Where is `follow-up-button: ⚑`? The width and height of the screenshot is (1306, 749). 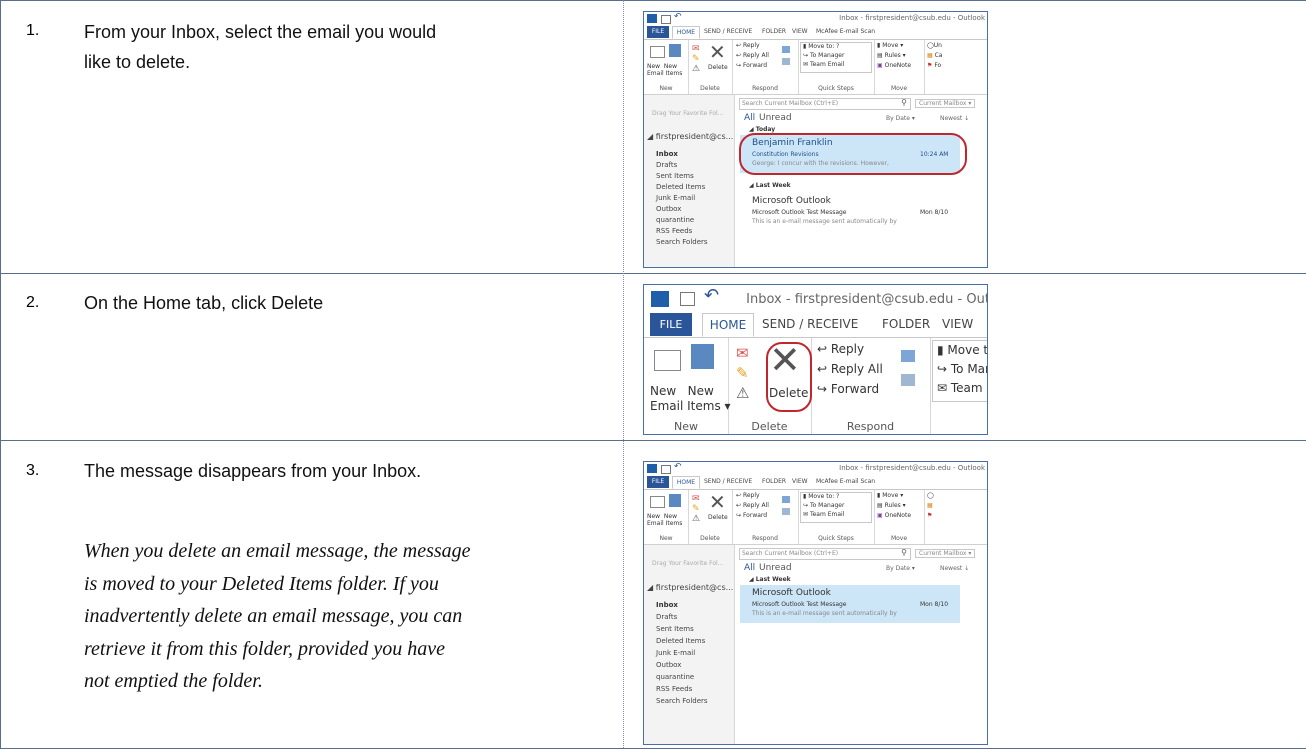 follow-up-button: ⚑ is located at coordinates (929, 515).